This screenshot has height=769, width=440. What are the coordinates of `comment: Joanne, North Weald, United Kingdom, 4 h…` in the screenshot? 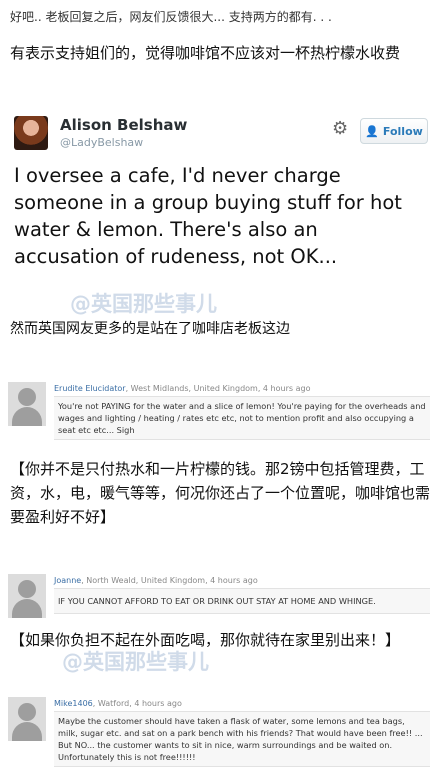 It's located at (220, 596).